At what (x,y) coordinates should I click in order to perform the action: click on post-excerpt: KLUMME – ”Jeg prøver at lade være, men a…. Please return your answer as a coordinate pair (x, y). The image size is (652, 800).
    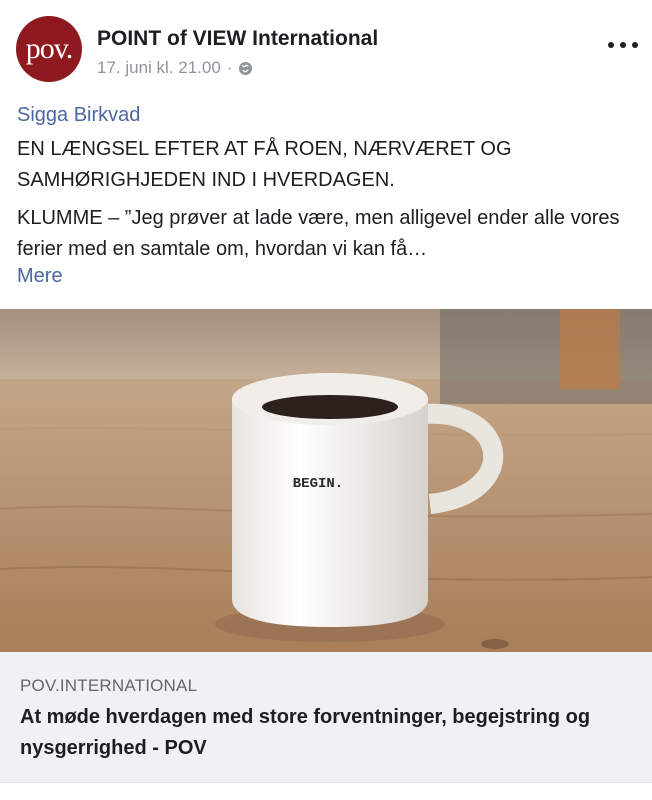
    Looking at the image, I should click on (318, 233).